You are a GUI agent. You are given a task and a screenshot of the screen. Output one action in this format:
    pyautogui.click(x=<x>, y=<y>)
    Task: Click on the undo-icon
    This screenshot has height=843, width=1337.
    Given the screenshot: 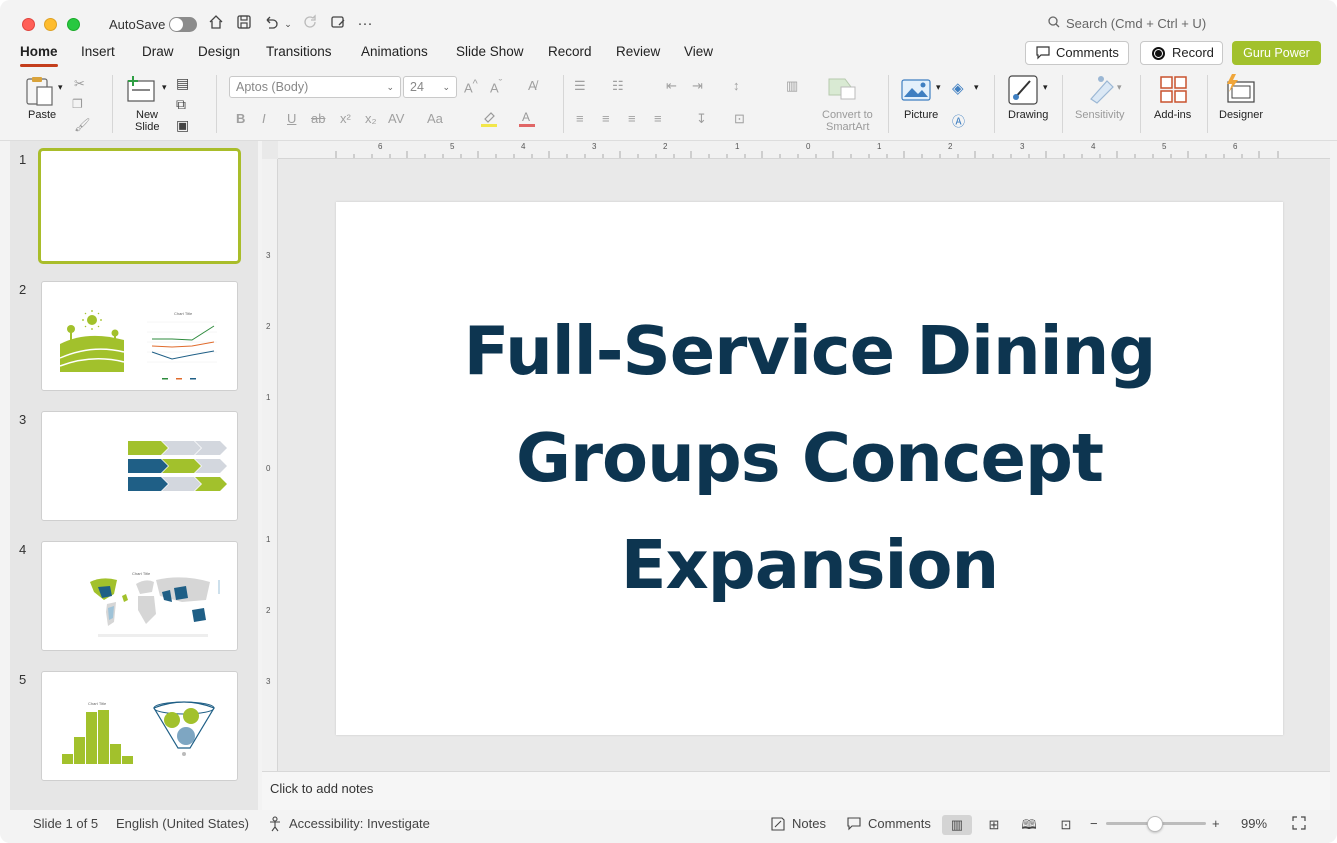 What is the action you would take?
    pyautogui.click(x=271, y=24)
    